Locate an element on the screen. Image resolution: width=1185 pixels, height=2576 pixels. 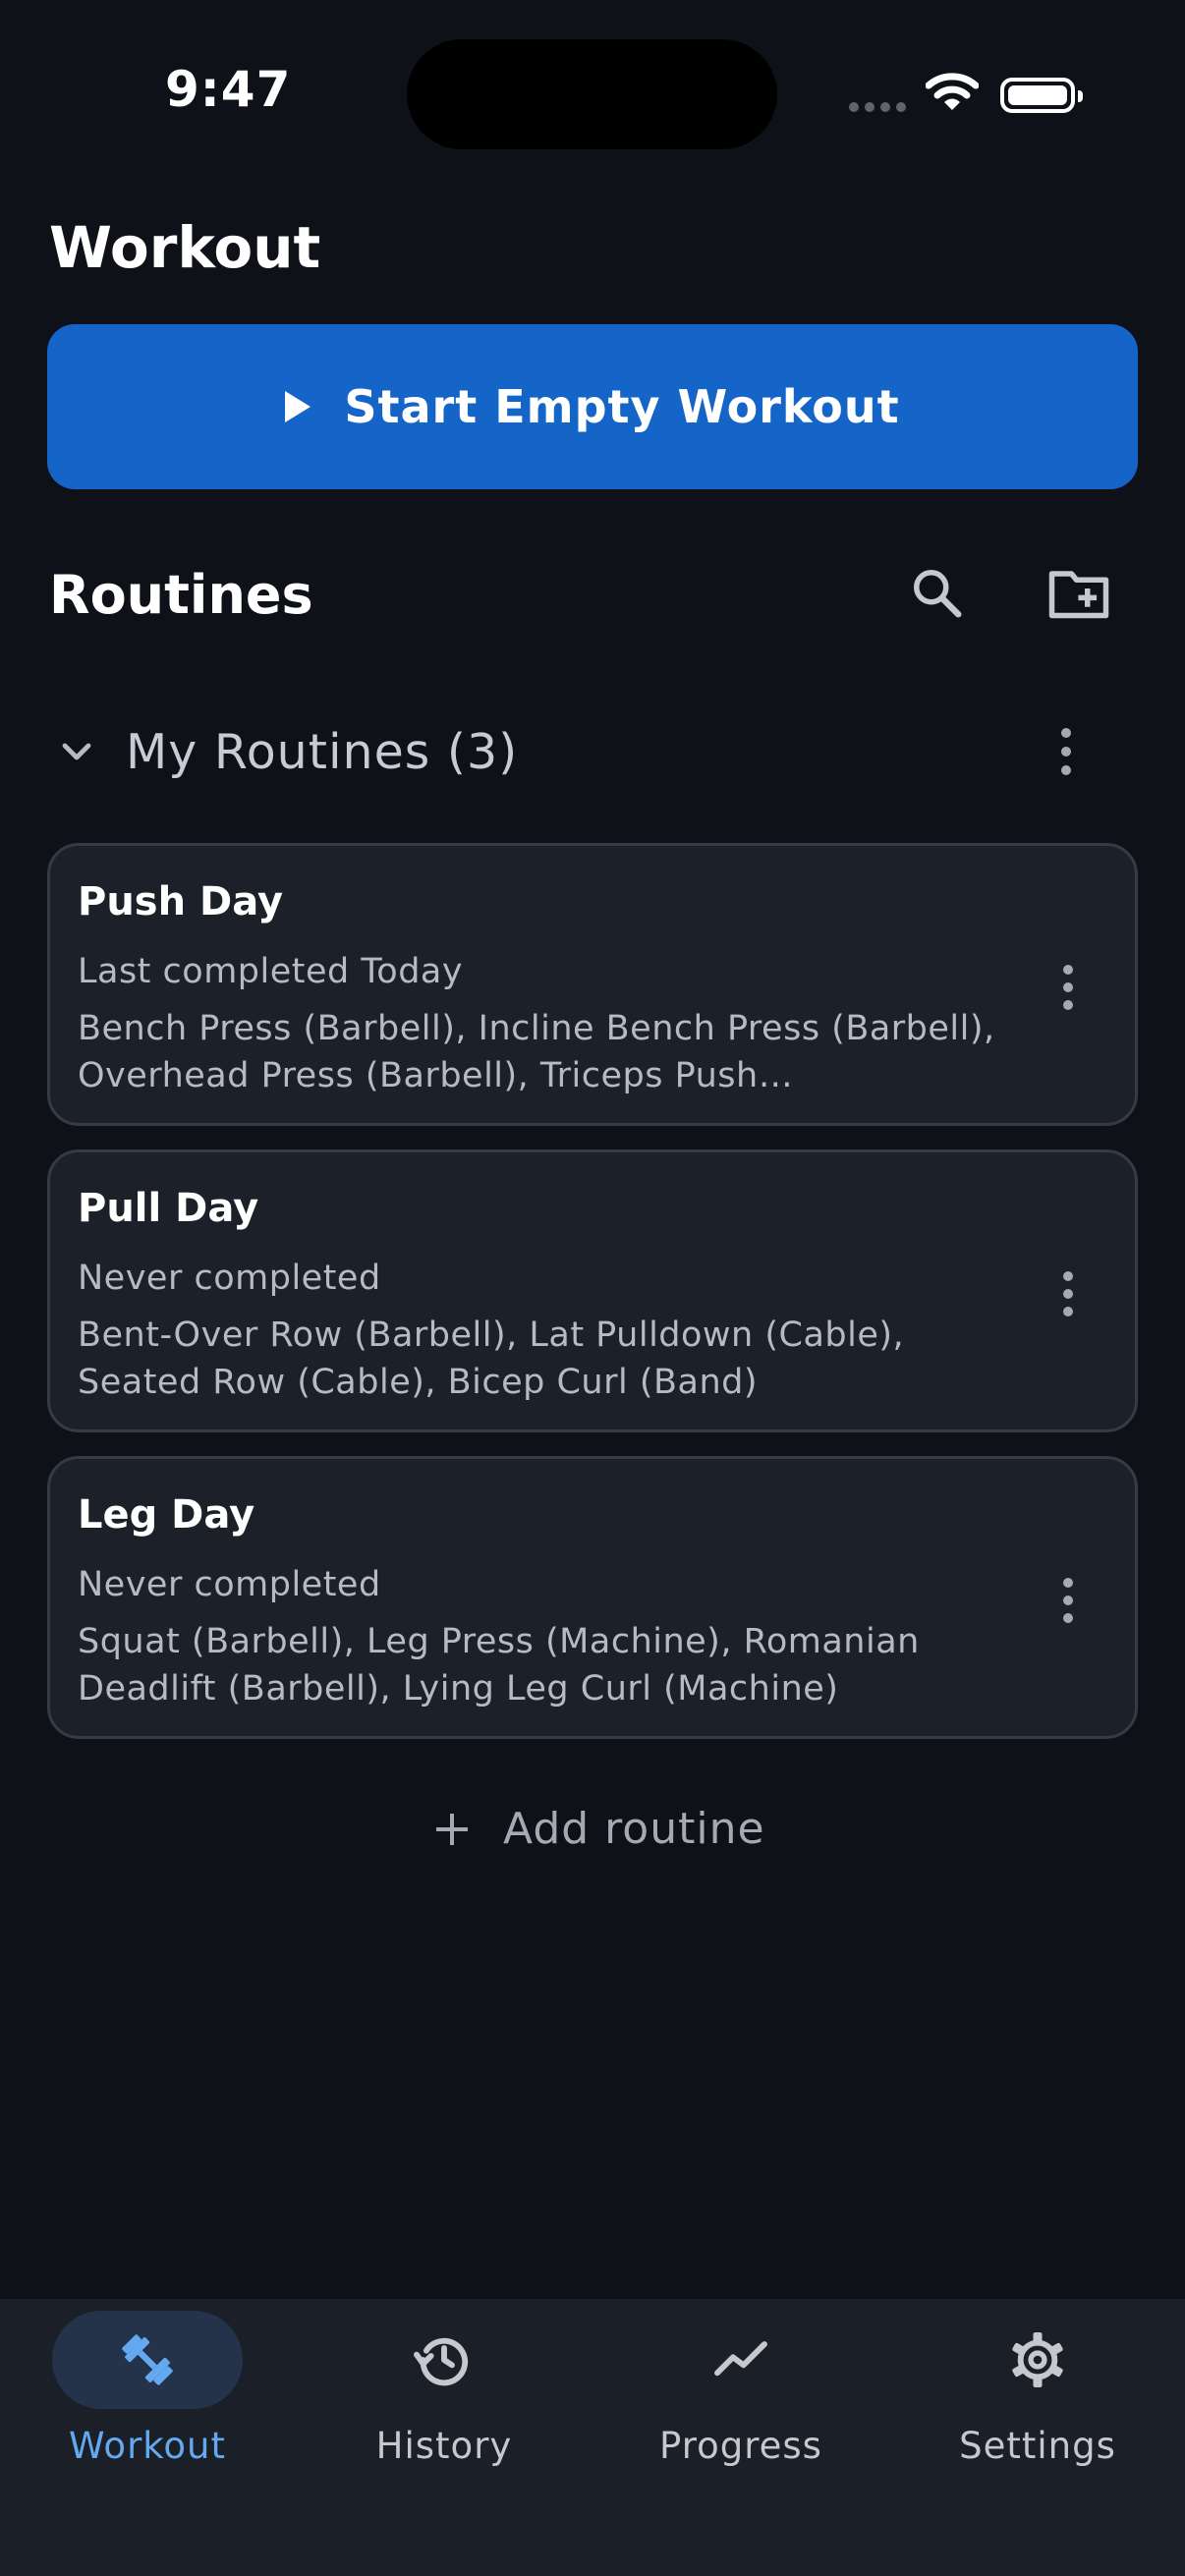
play-icon is located at coordinates (298, 406).